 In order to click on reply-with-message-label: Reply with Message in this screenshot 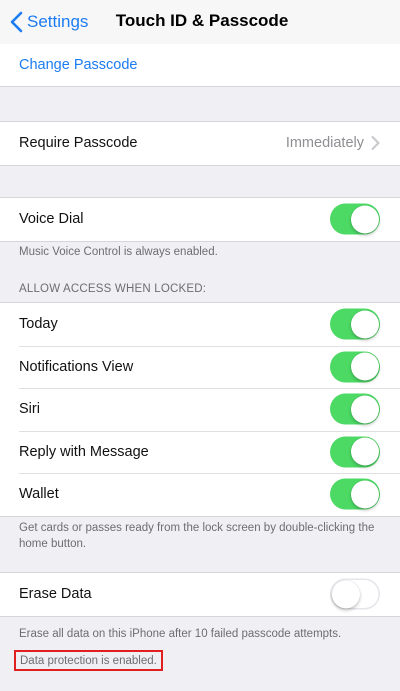, I will do `click(84, 451)`.